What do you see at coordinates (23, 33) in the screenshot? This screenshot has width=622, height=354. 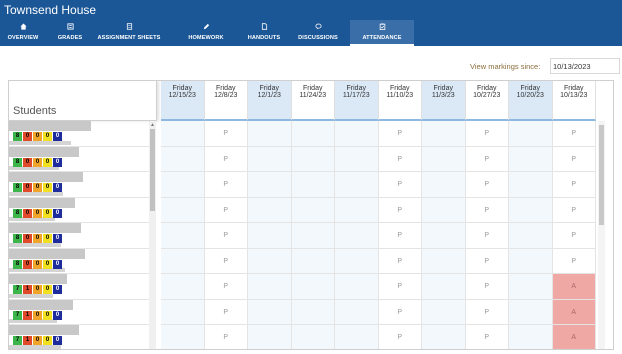 I see `tab-overview: OVERVIEW` at bounding box center [23, 33].